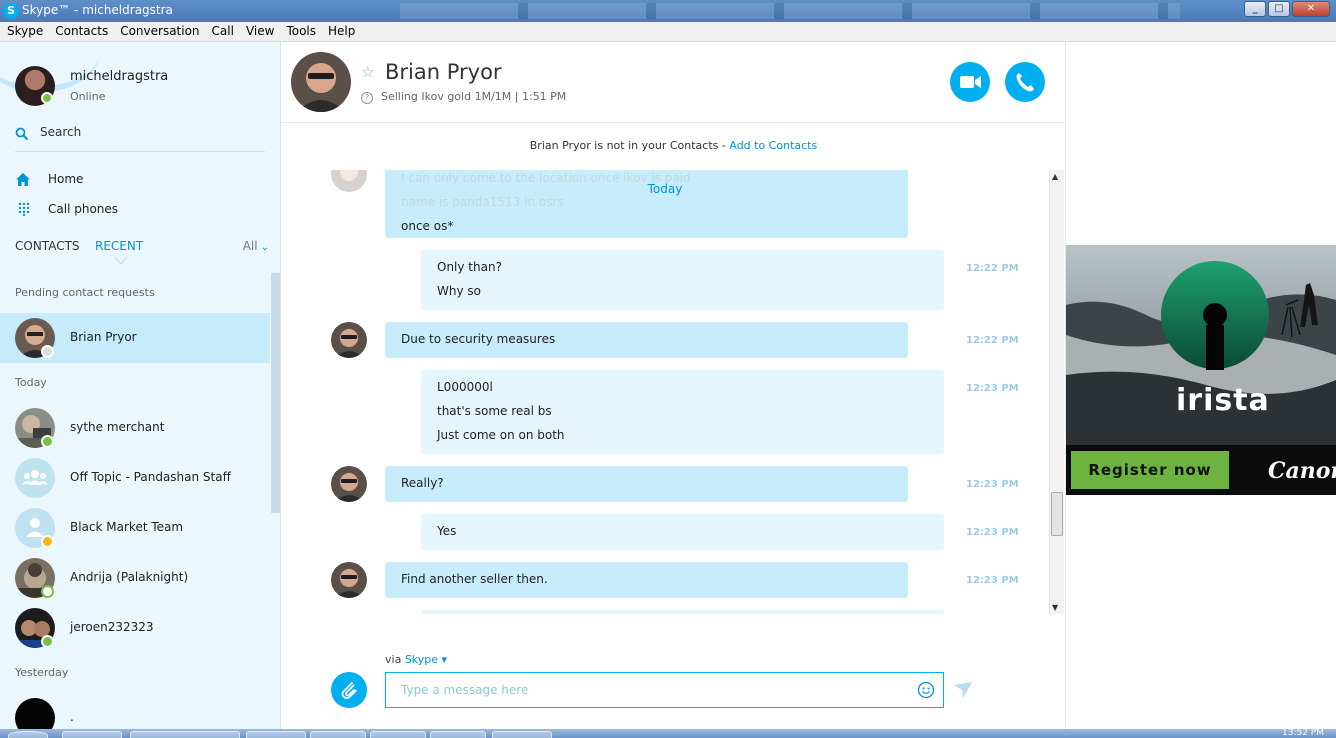 The image size is (1336, 738). Describe the element at coordinates (367, 72) in the screenshot. I see `favorite-star-icon: ☆` at that location.